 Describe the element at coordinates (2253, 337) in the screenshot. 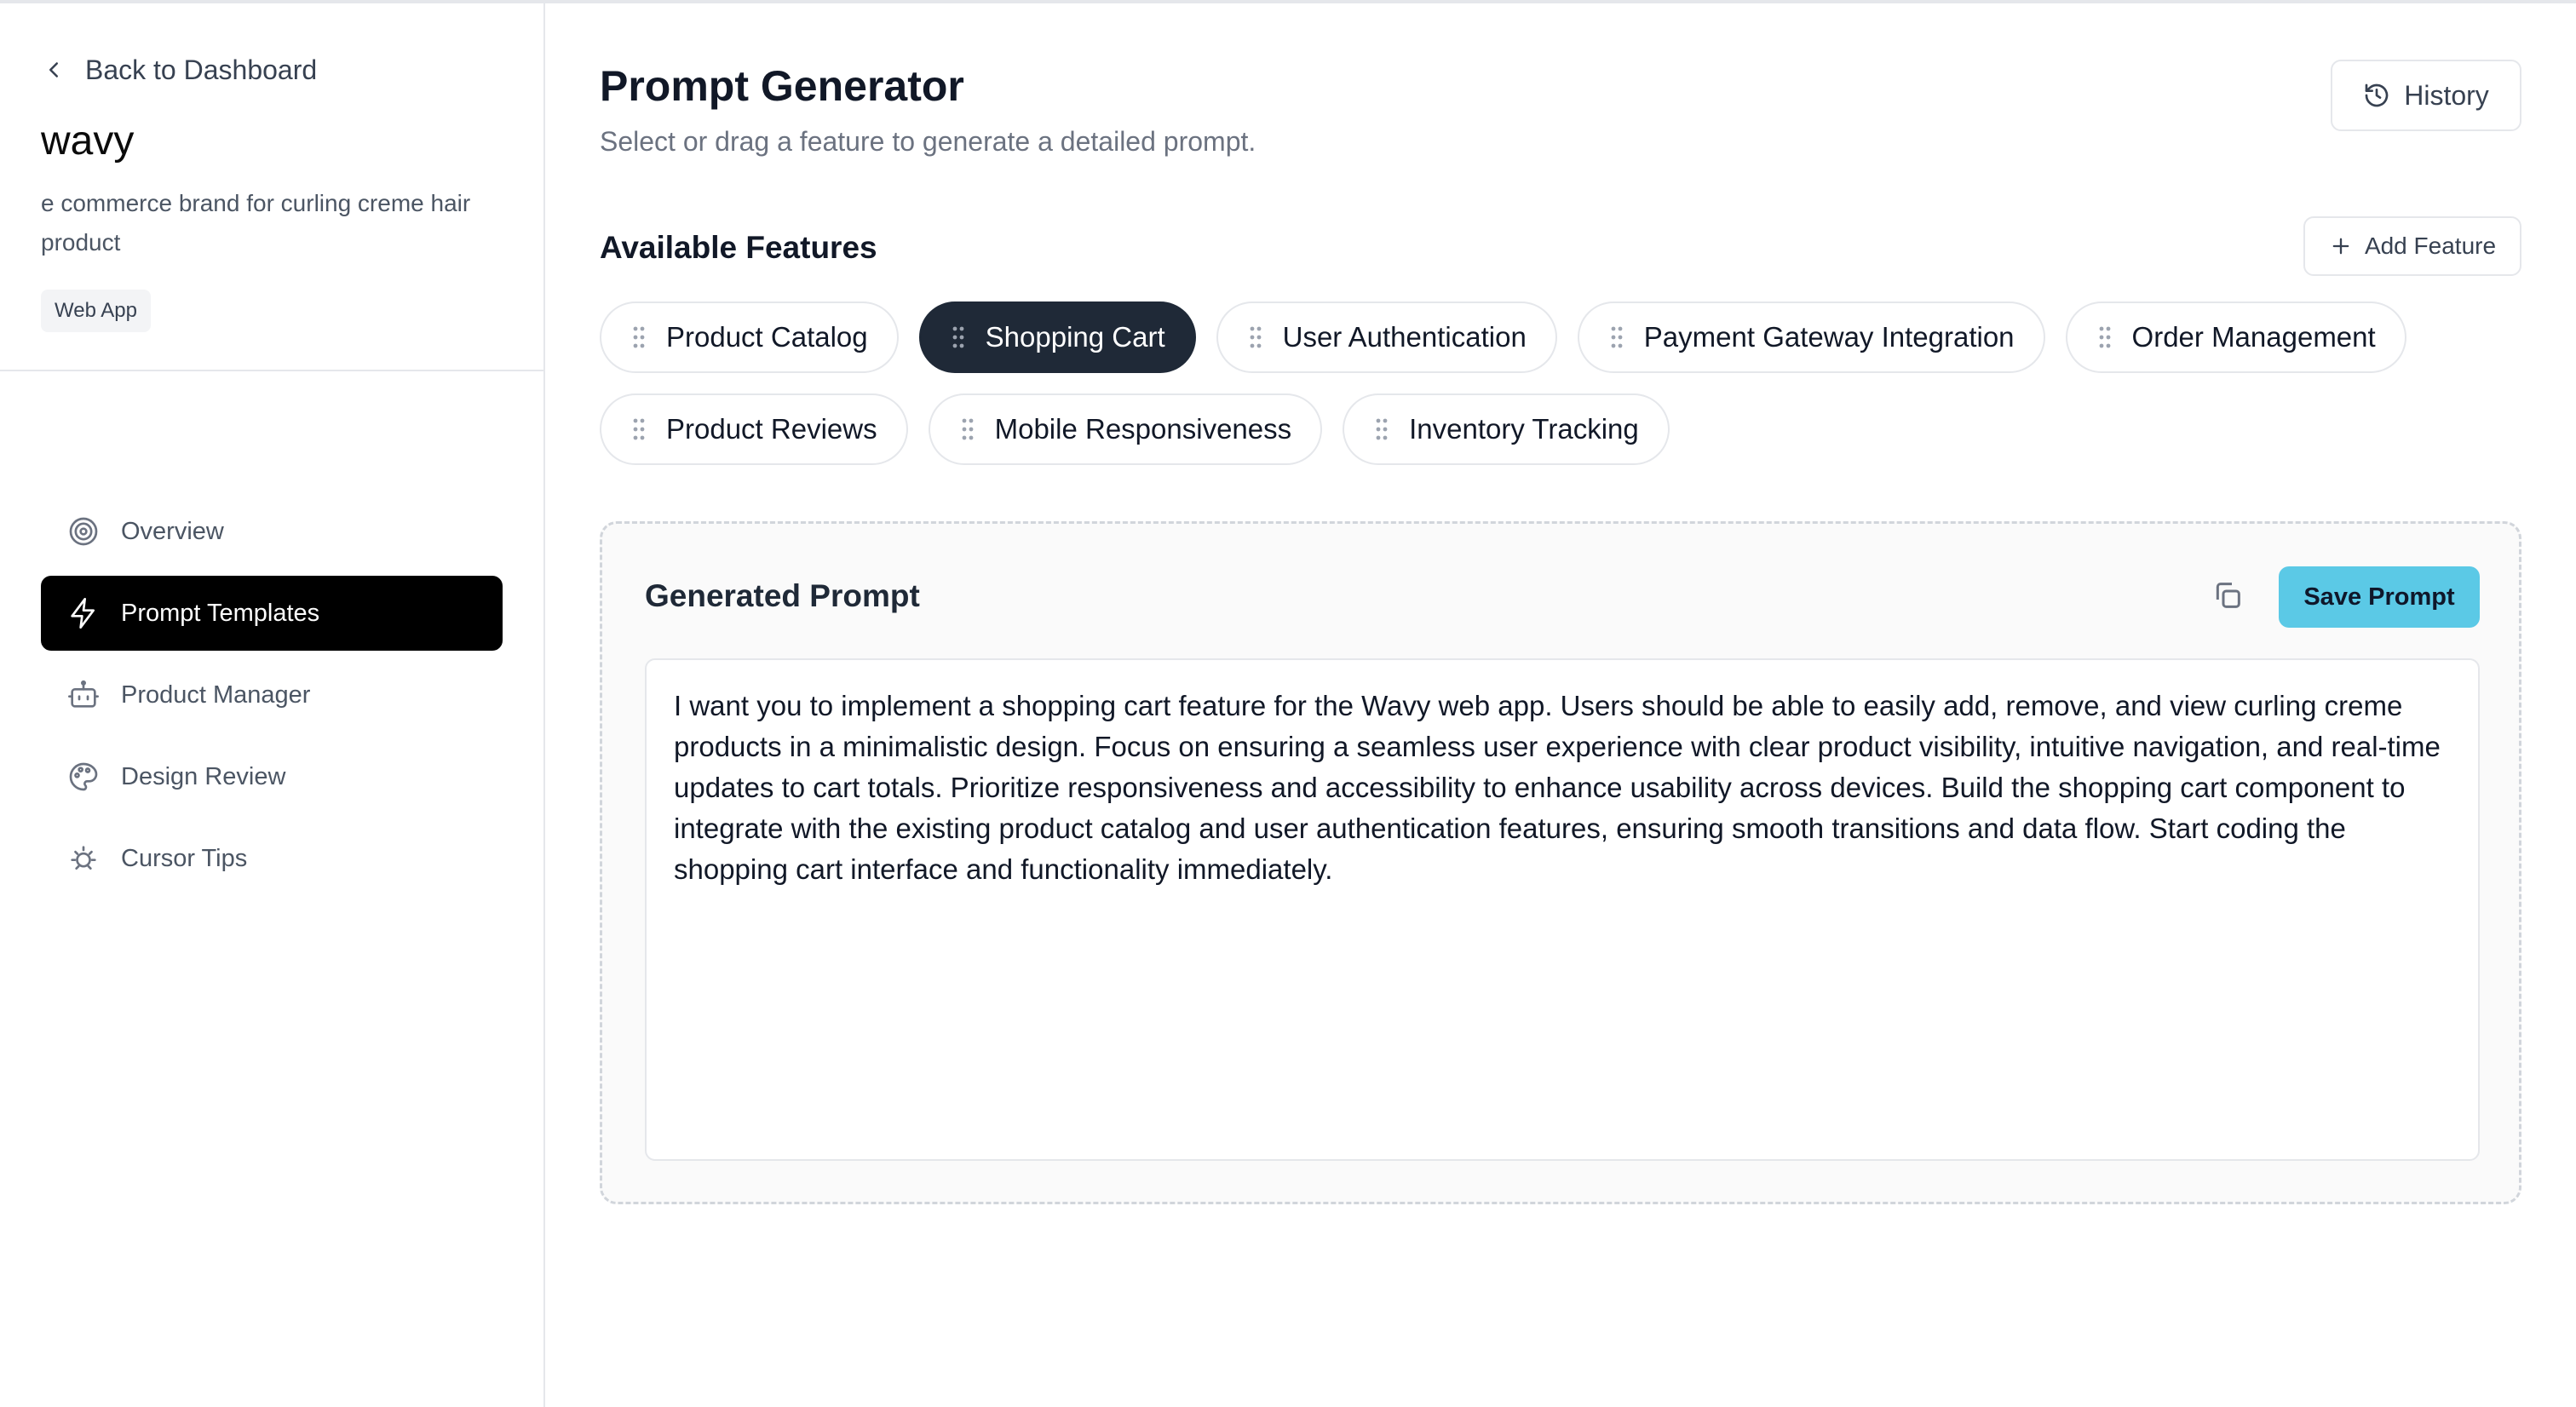

I see `feature-chip-label: Order Management` at that location.